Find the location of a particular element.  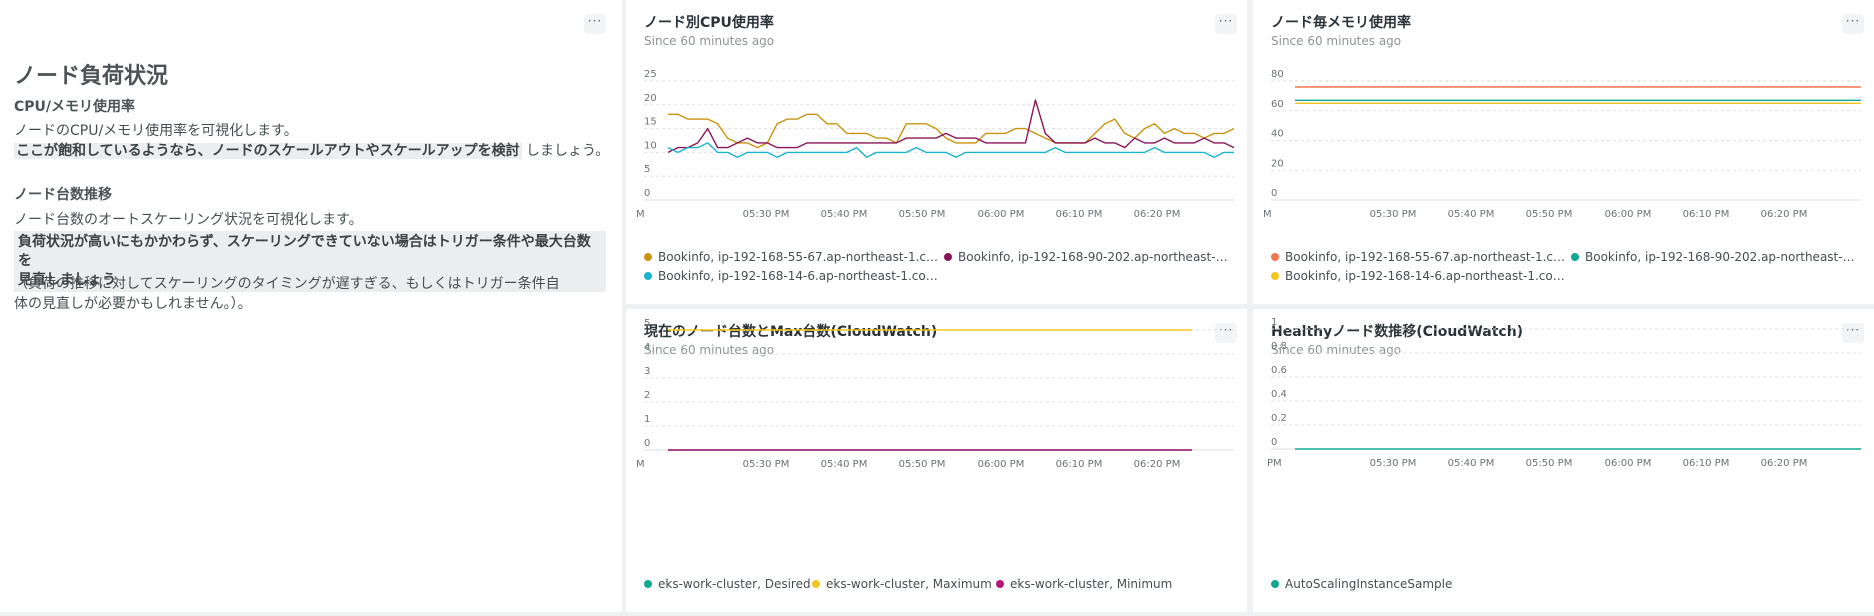

highlight-text: ここが飽和しているようなら、ノードのスケールアウトやスケールアップを検討 is located at coordinates (268, 151).